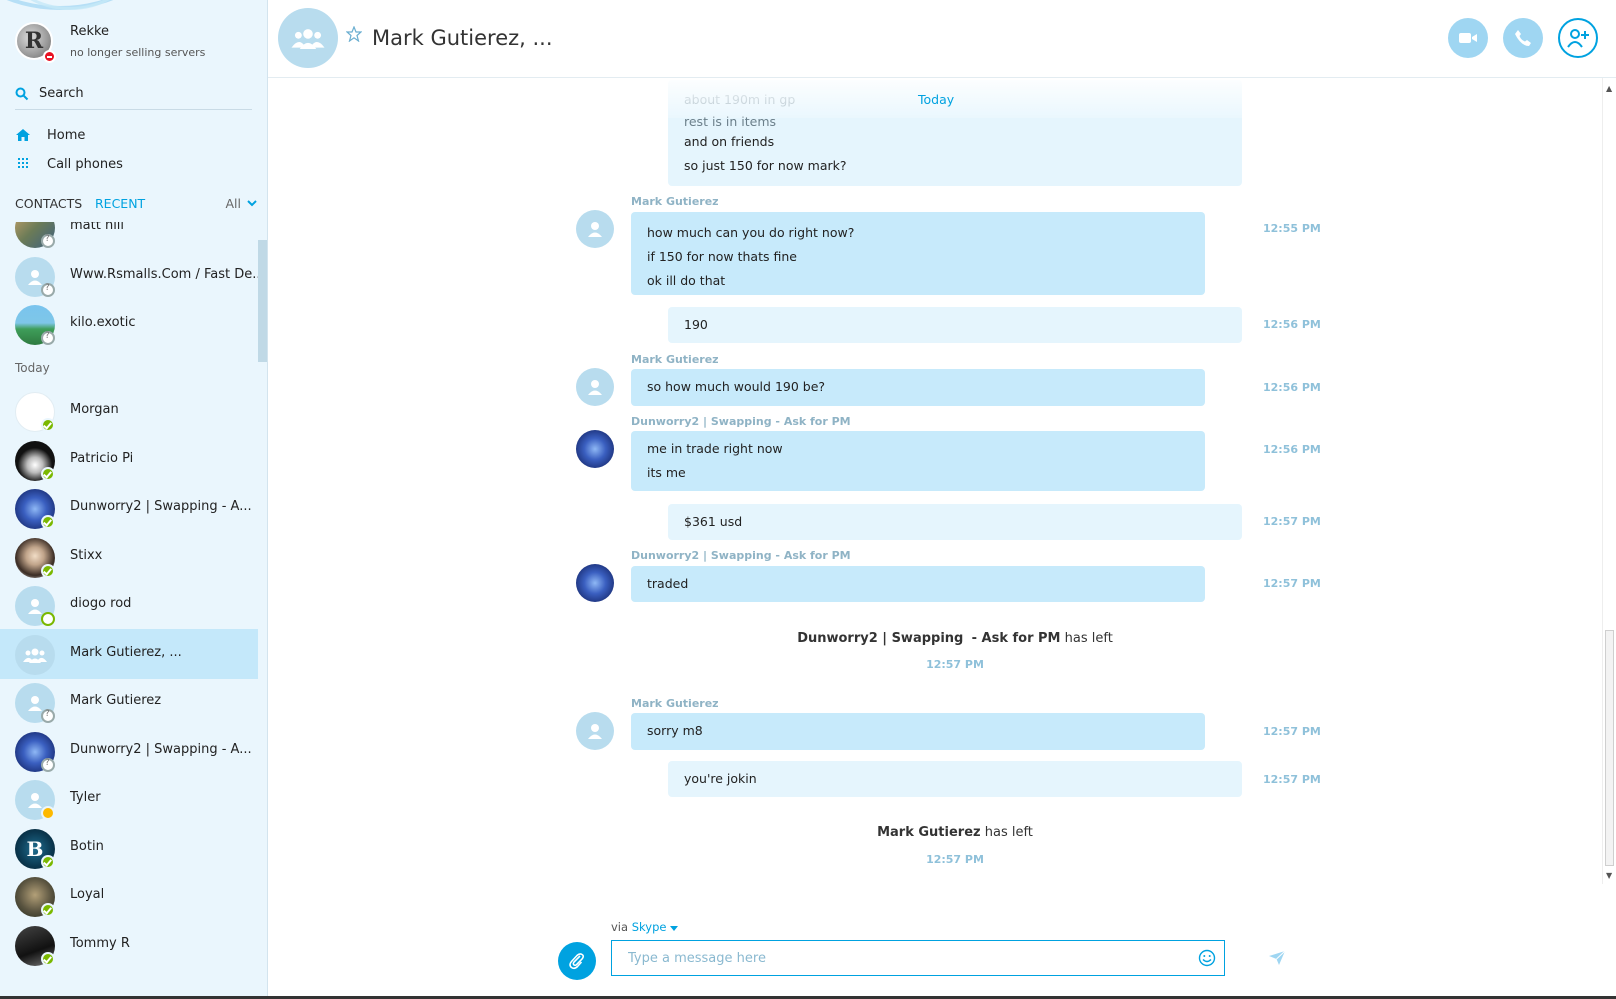 The width and height of the screenshot is (1616, 999). What do you see at coordinates (129, 605) in the screenshot?
I see `contact-row: diogo rod` at bounding box center [129, 605].